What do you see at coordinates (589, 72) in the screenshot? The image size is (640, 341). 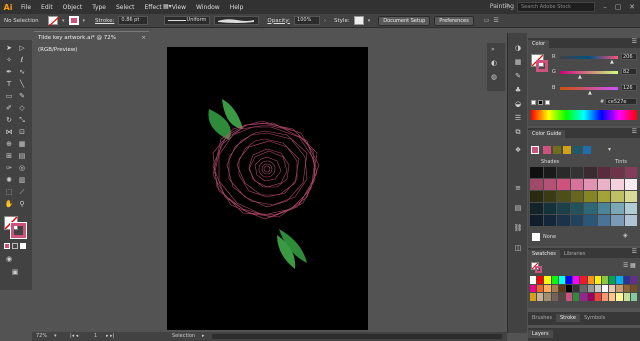 I see `g-slider` at bounding box center [589, 72].